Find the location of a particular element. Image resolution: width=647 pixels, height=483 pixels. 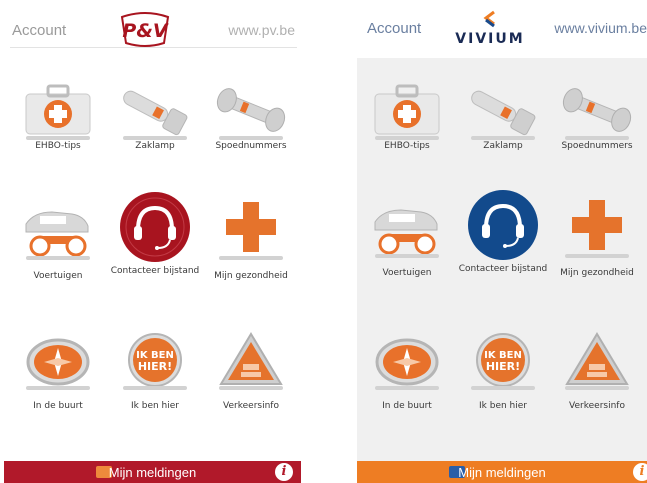

vivium-logo: VIVIUM is located at coordinates (490, 28).